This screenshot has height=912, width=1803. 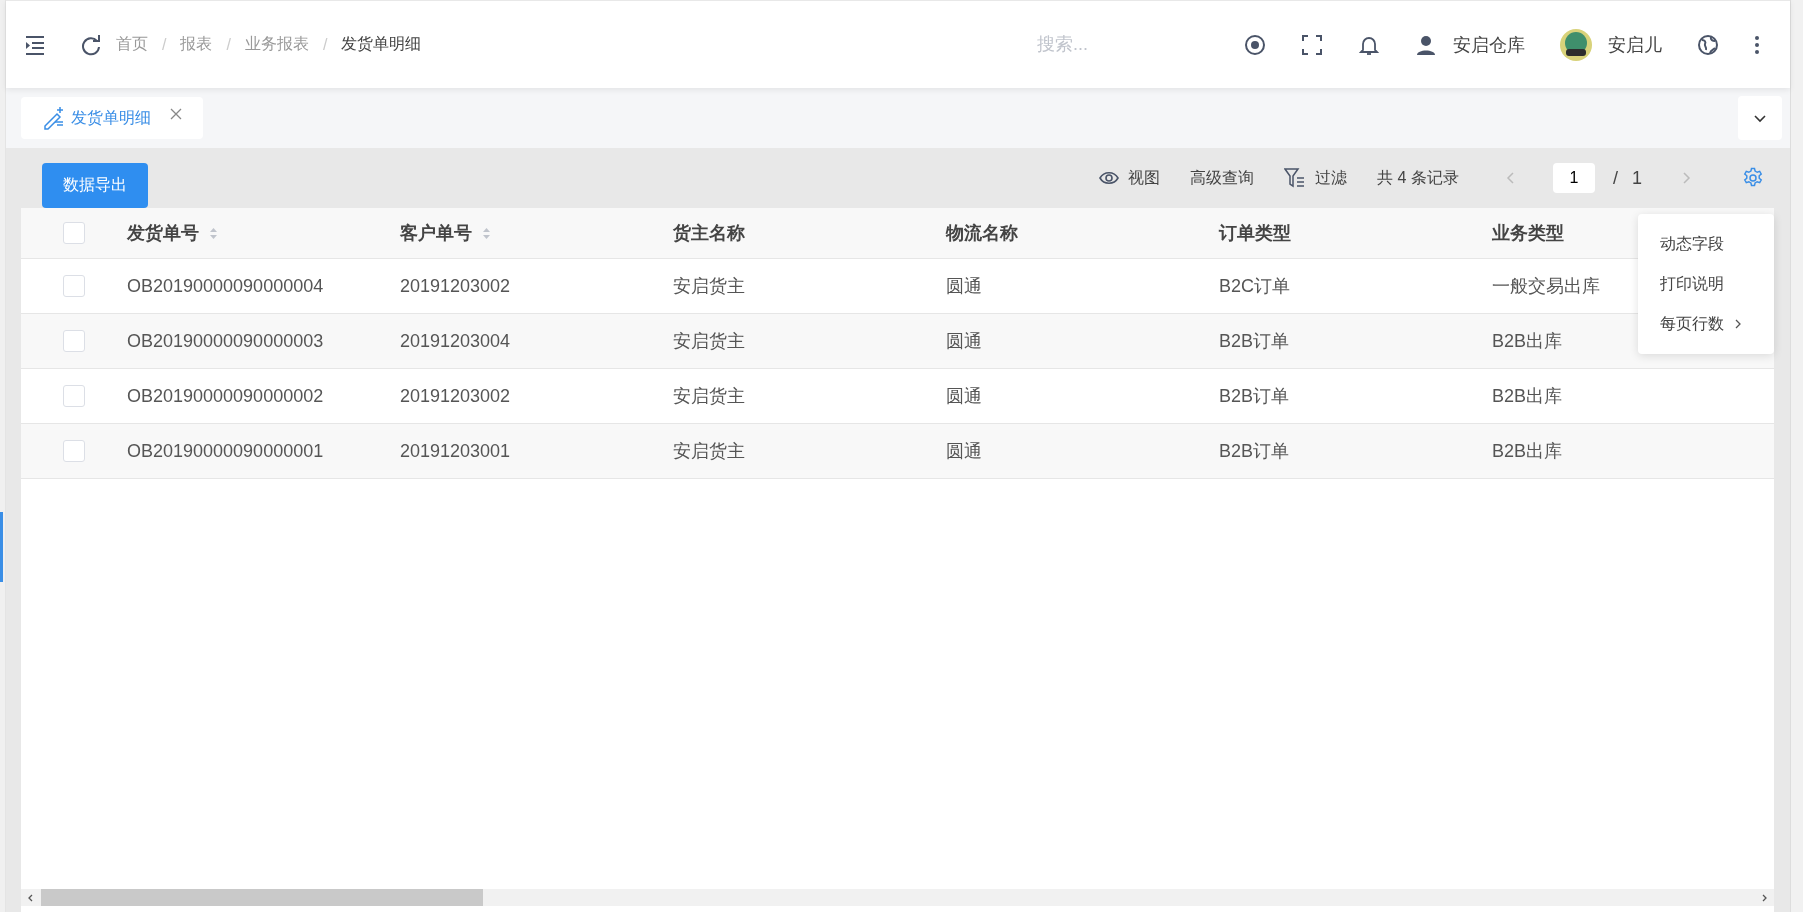 I want to click on table-cell: OB20190000090000001, so click(x=225, y=451).